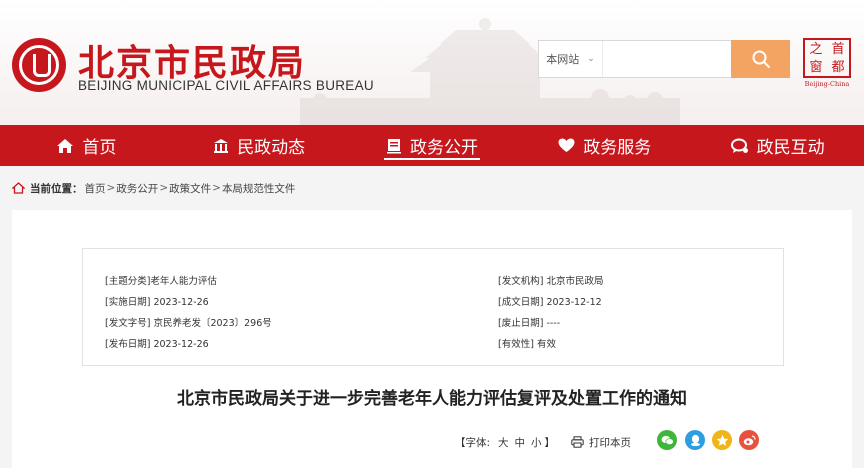 This screenshot has width=864, height=468. Describe the element at coordinates (128, 302) in the screenshot. I see `info-label: [实施日期]` at that location.